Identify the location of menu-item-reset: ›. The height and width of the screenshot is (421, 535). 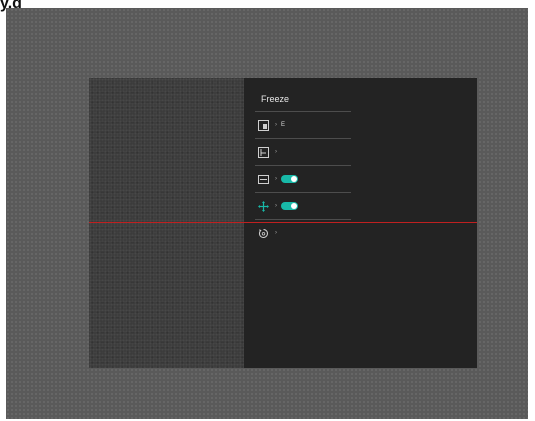
(303, 232).